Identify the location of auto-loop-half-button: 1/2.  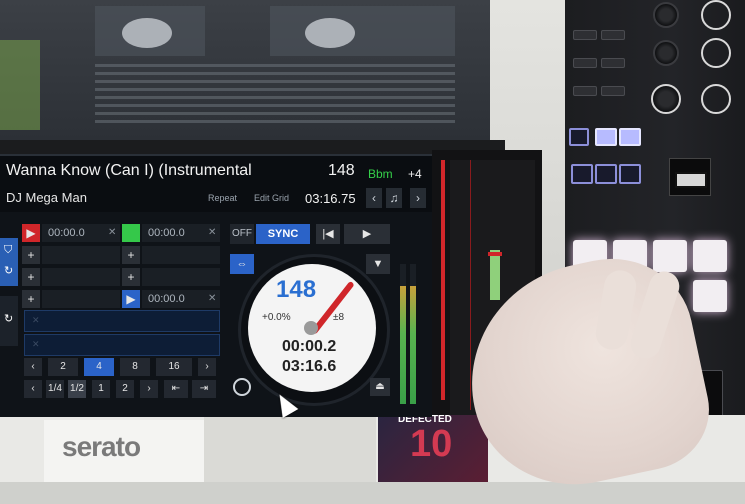
(77, 389).